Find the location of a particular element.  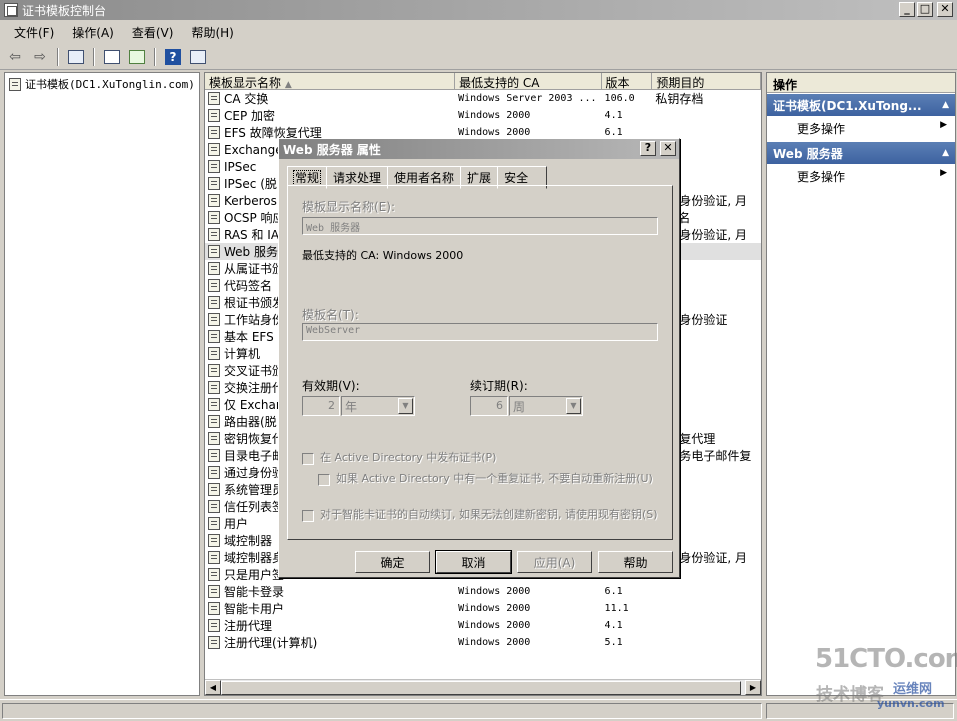

validity-unit-select: 年 ▼ is located at coordinates (378, 406).